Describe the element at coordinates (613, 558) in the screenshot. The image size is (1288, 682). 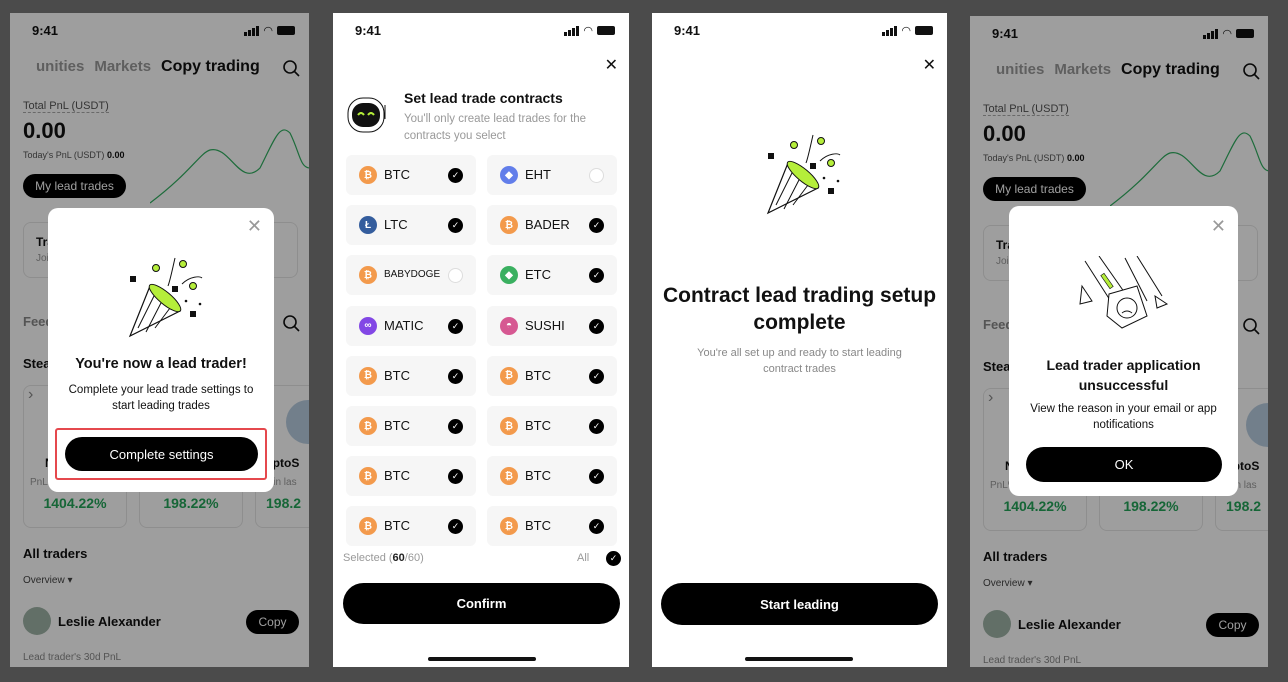
I see `select-all-checkbox: ✓` at that location.